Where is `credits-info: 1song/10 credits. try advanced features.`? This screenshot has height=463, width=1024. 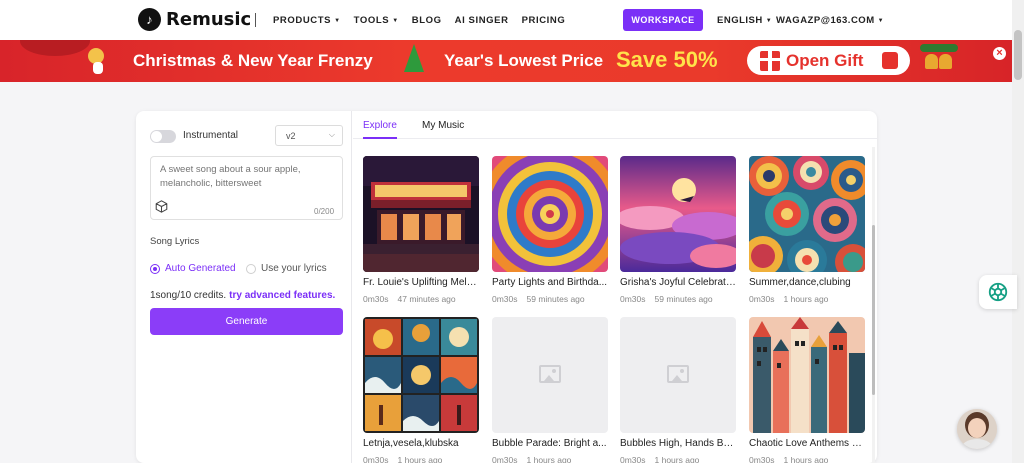
credits-info: 1song/10 credits. try advanced features. is located at coordinates (242, 295).